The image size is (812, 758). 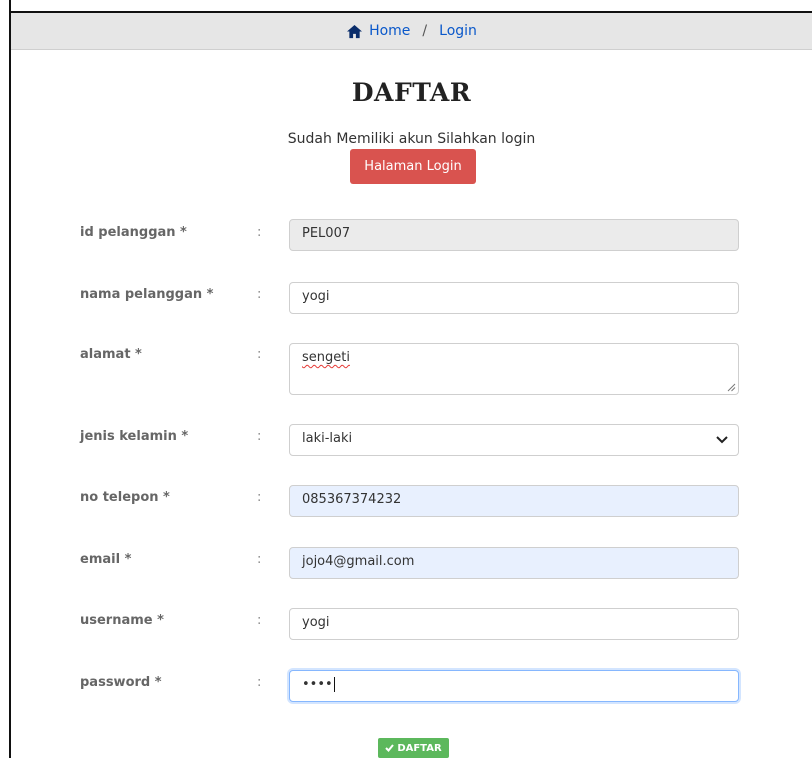 What do you see at coordinates (355, 31) in the screenshot?
I see `home-icon` at bounding box center [355, 31].